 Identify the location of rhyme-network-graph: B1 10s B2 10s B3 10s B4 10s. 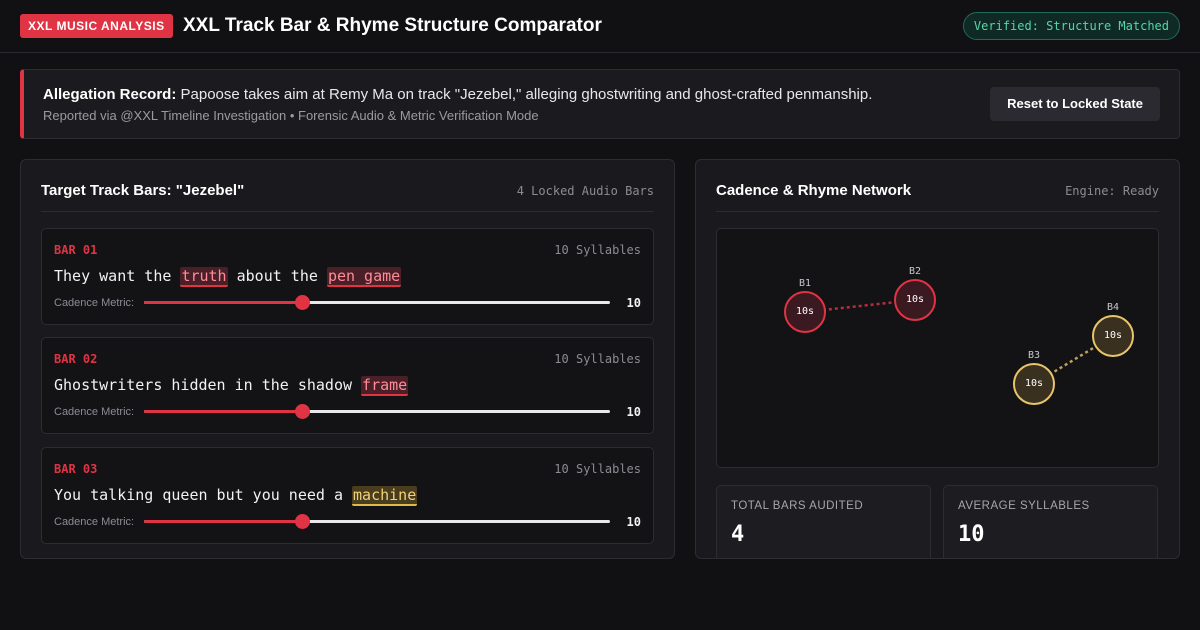
(937, 348).